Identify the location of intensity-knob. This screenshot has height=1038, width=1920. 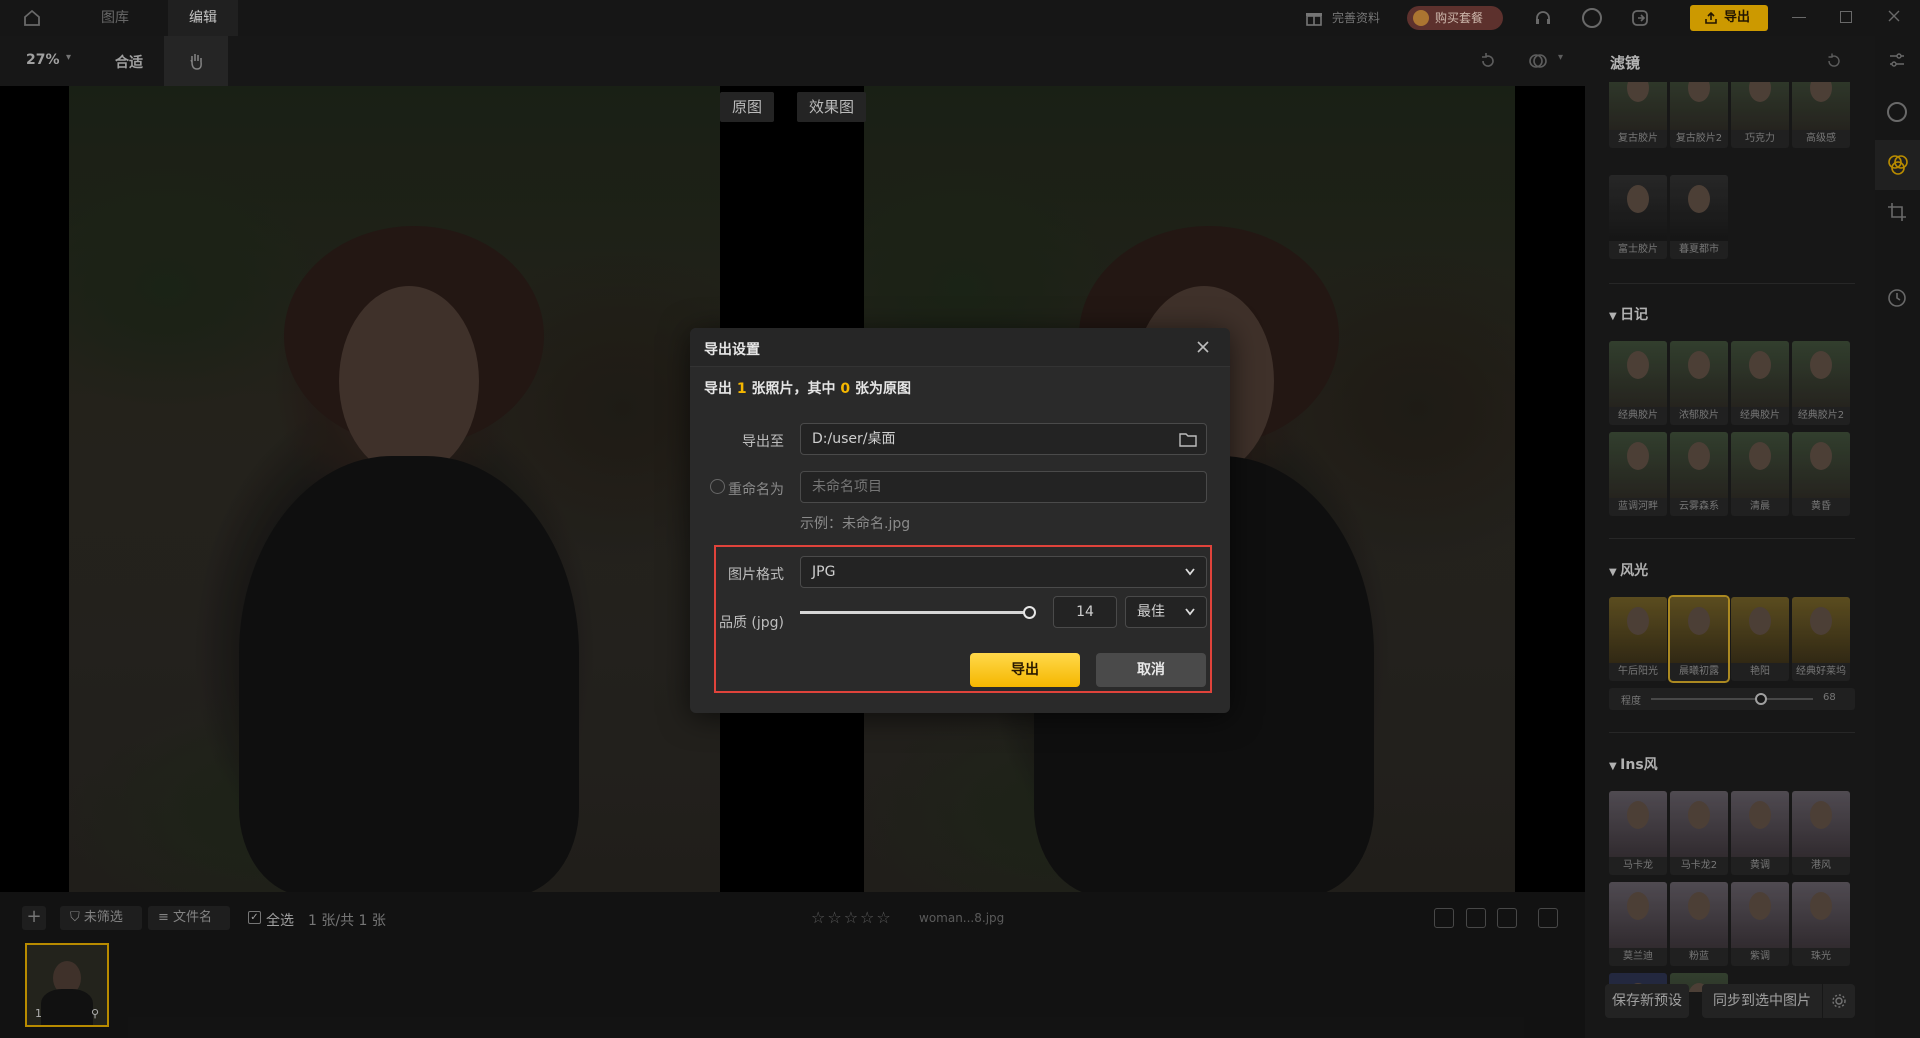
(1761, 699).